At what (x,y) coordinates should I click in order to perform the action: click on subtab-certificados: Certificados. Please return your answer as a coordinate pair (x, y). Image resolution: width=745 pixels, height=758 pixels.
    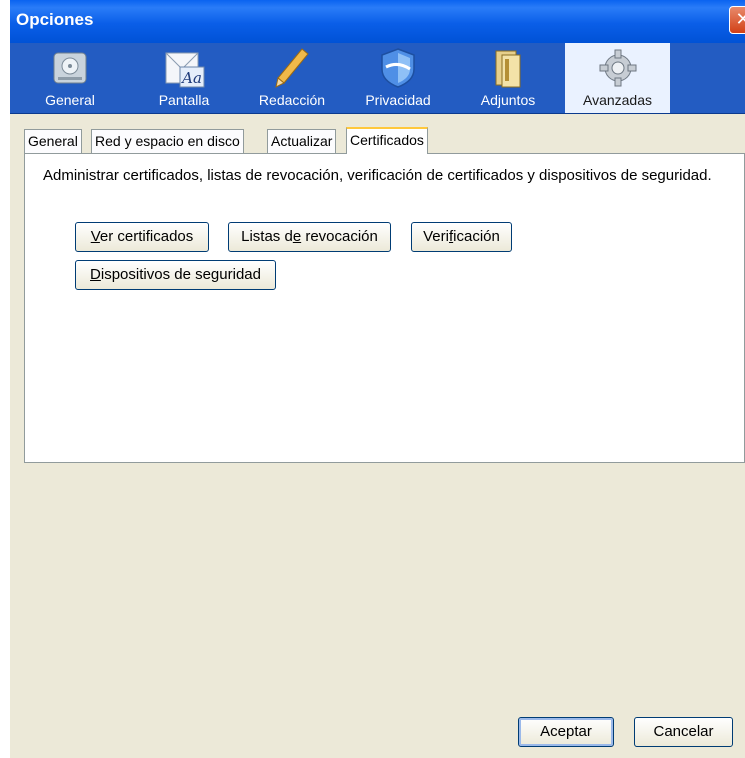
    Looking at the image, I should click on (387, 140).